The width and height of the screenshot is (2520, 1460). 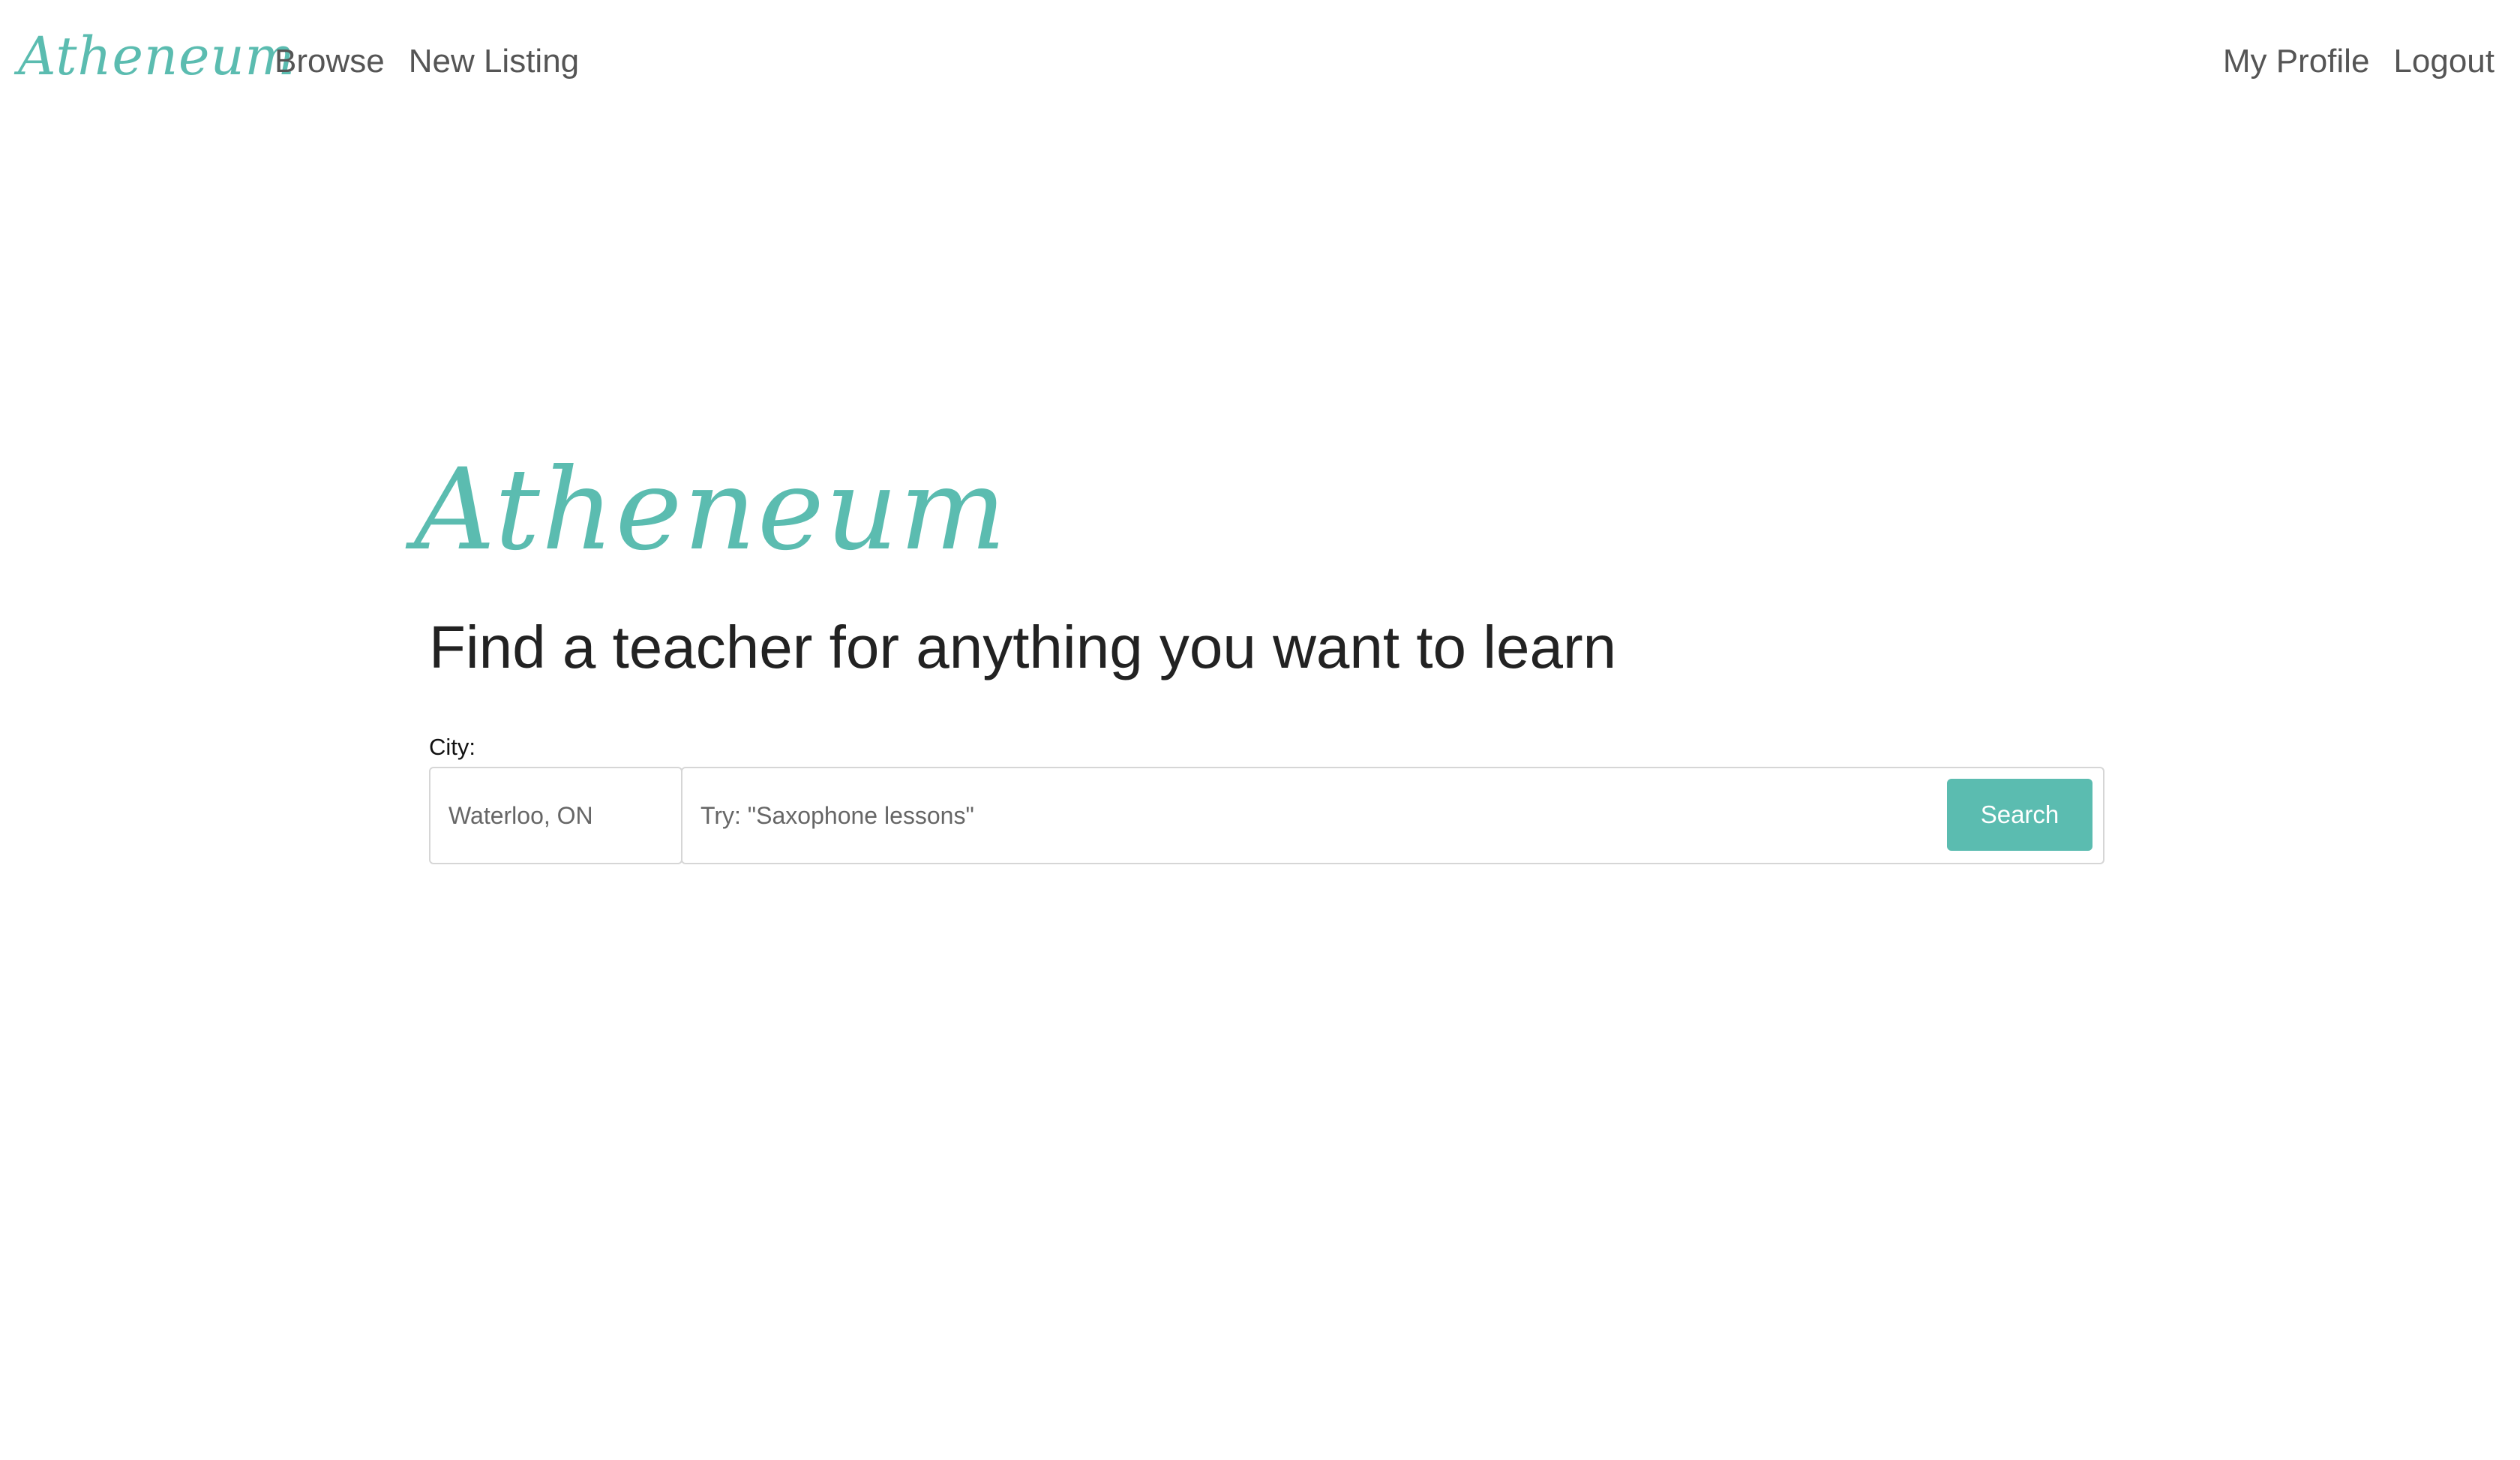 I want to click on city-input, so click(x=555, y=815).